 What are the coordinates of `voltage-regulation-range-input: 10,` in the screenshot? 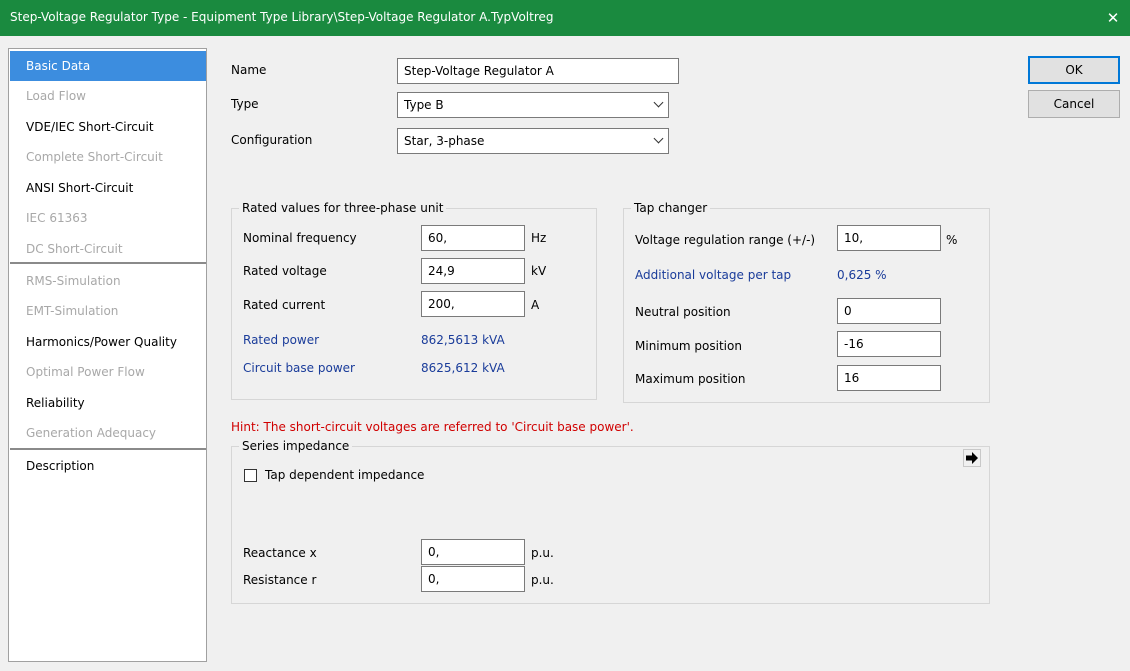 It's located at (889, 238).